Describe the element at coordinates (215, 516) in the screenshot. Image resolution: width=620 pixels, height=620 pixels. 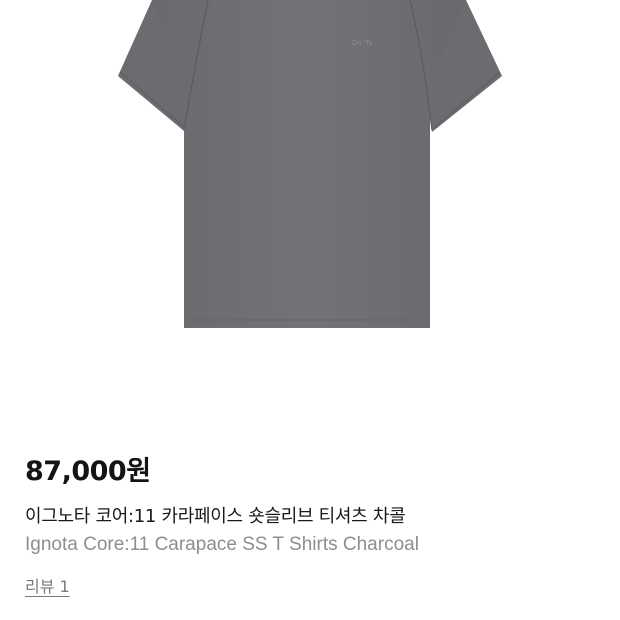
I see `product-name-korean: 이그노타 코어:11 카라페이스 숏슬리브 티셔츠 차콜` at that location.